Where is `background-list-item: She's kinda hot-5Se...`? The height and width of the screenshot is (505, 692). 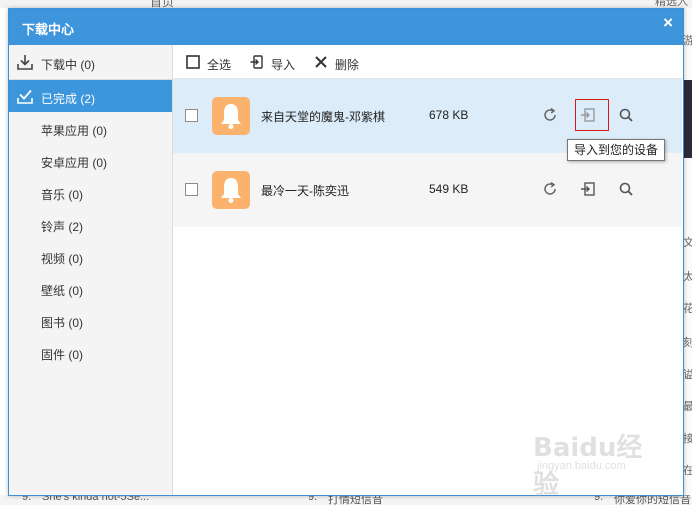 background-list-item: She's kinda hot-5Se... is located at coordinates (96, 499).